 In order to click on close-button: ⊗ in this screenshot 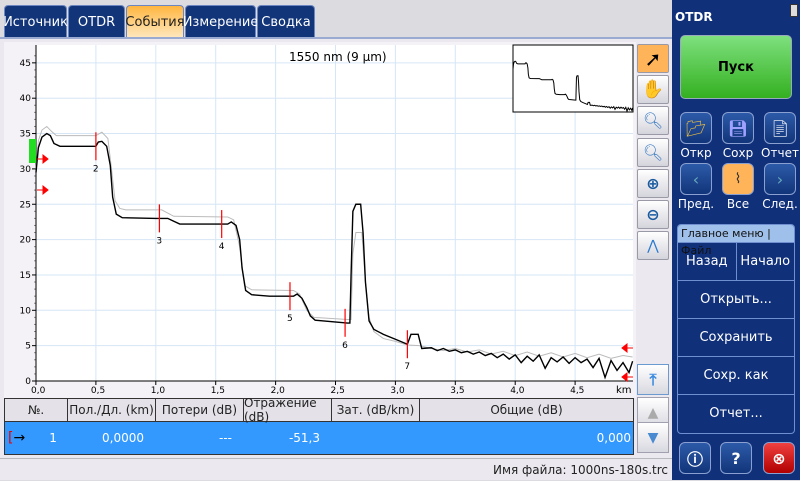, I will do `click(779, 458)`.